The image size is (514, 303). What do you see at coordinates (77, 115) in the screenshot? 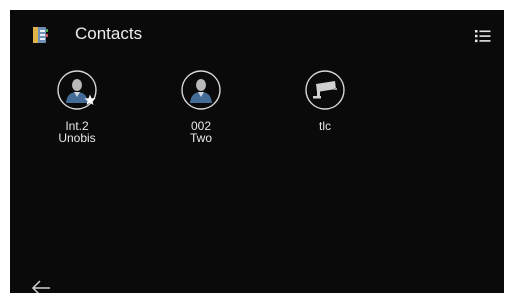
I see `contact-item: Int.2 Unobis` at bounding box center [77, 115].